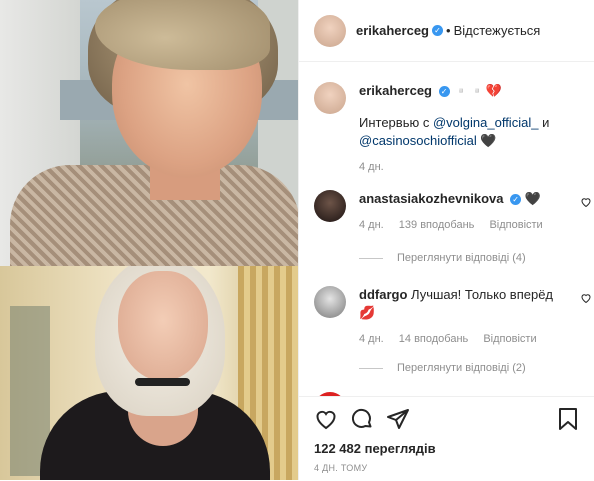 The image size is (594, 481). What do you see at coordinates (485, 122) in the screenshot?
I see `mention-link: @volgina_official_` at bounding box center [485, 122].